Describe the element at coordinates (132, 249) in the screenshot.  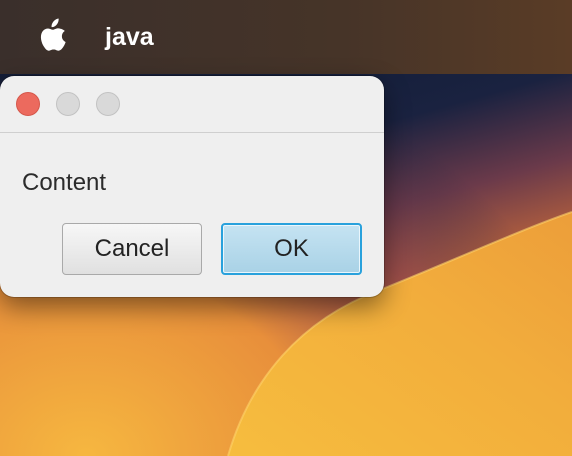
I see `cancel-button: Cancel` at that location.